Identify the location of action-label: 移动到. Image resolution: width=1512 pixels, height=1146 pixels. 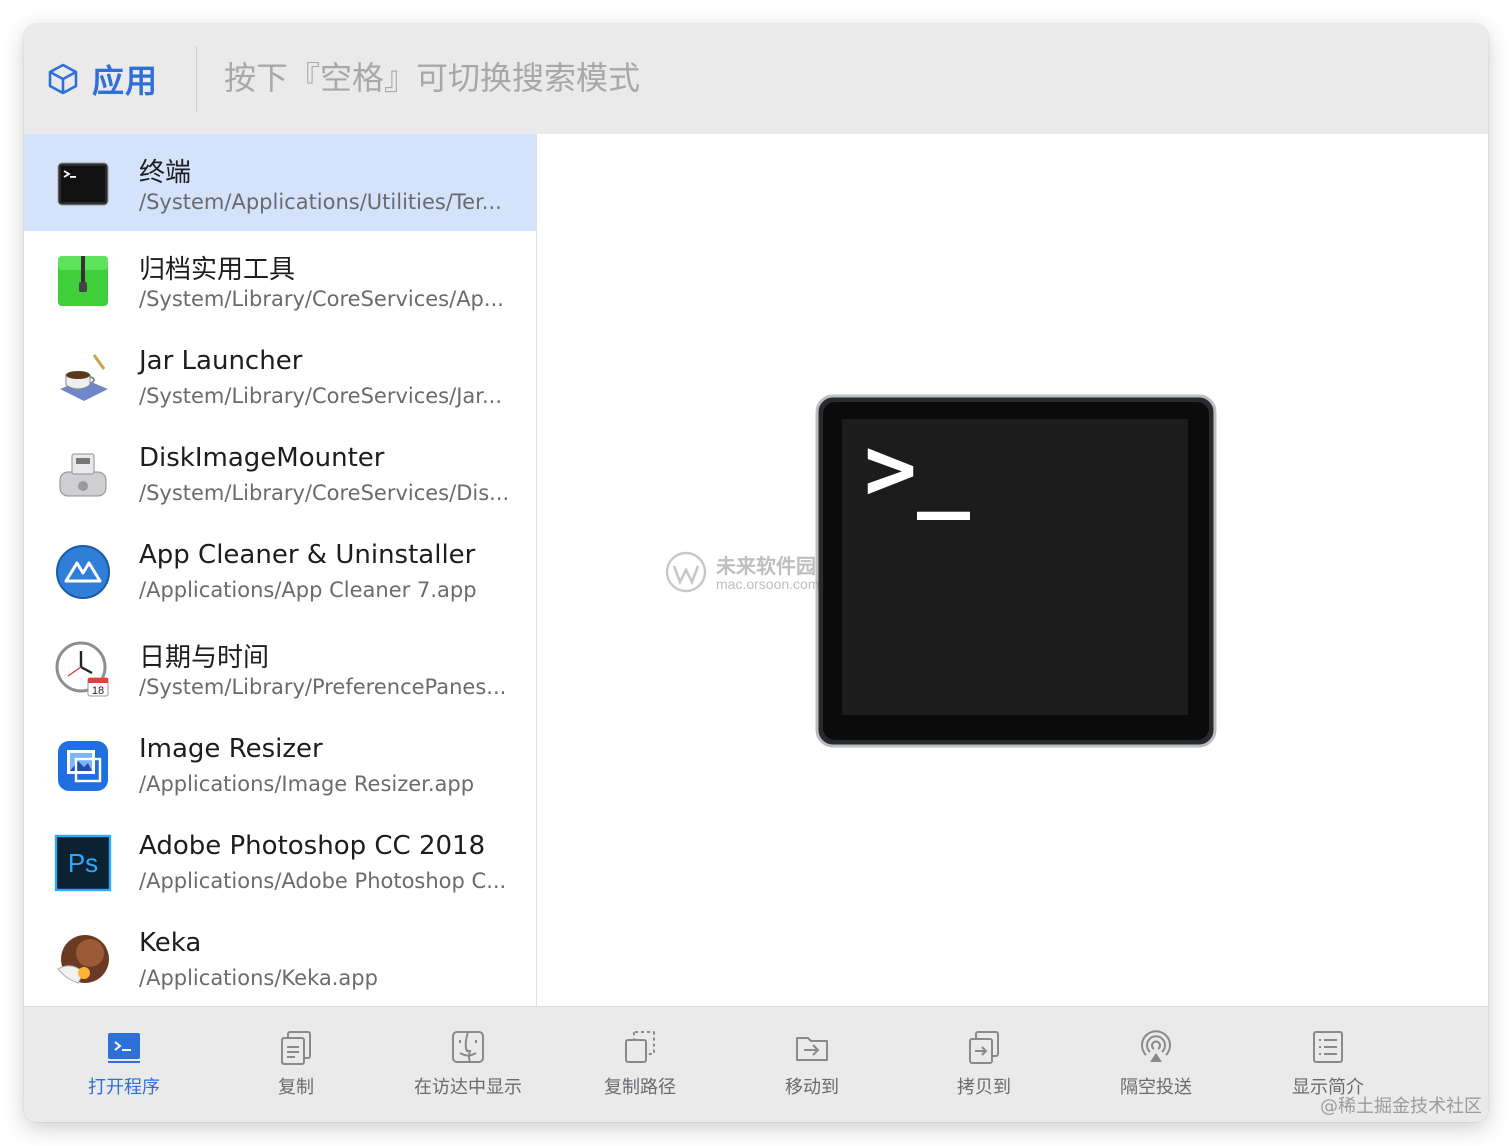
(812, 1087).